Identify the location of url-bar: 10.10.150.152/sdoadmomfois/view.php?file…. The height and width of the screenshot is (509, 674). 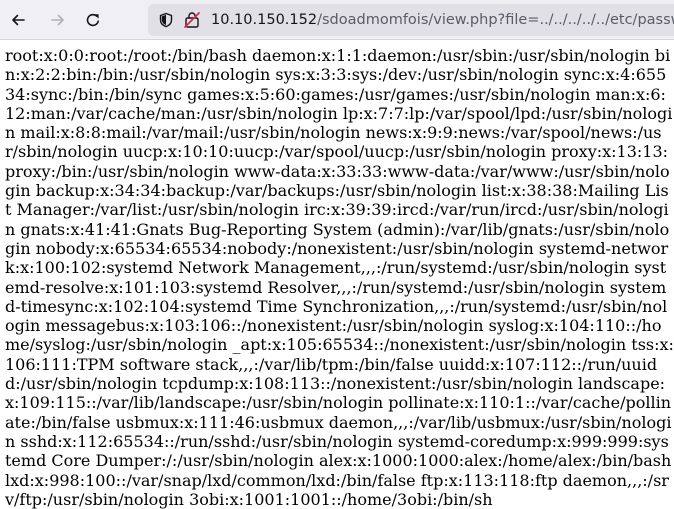
(411, 20).